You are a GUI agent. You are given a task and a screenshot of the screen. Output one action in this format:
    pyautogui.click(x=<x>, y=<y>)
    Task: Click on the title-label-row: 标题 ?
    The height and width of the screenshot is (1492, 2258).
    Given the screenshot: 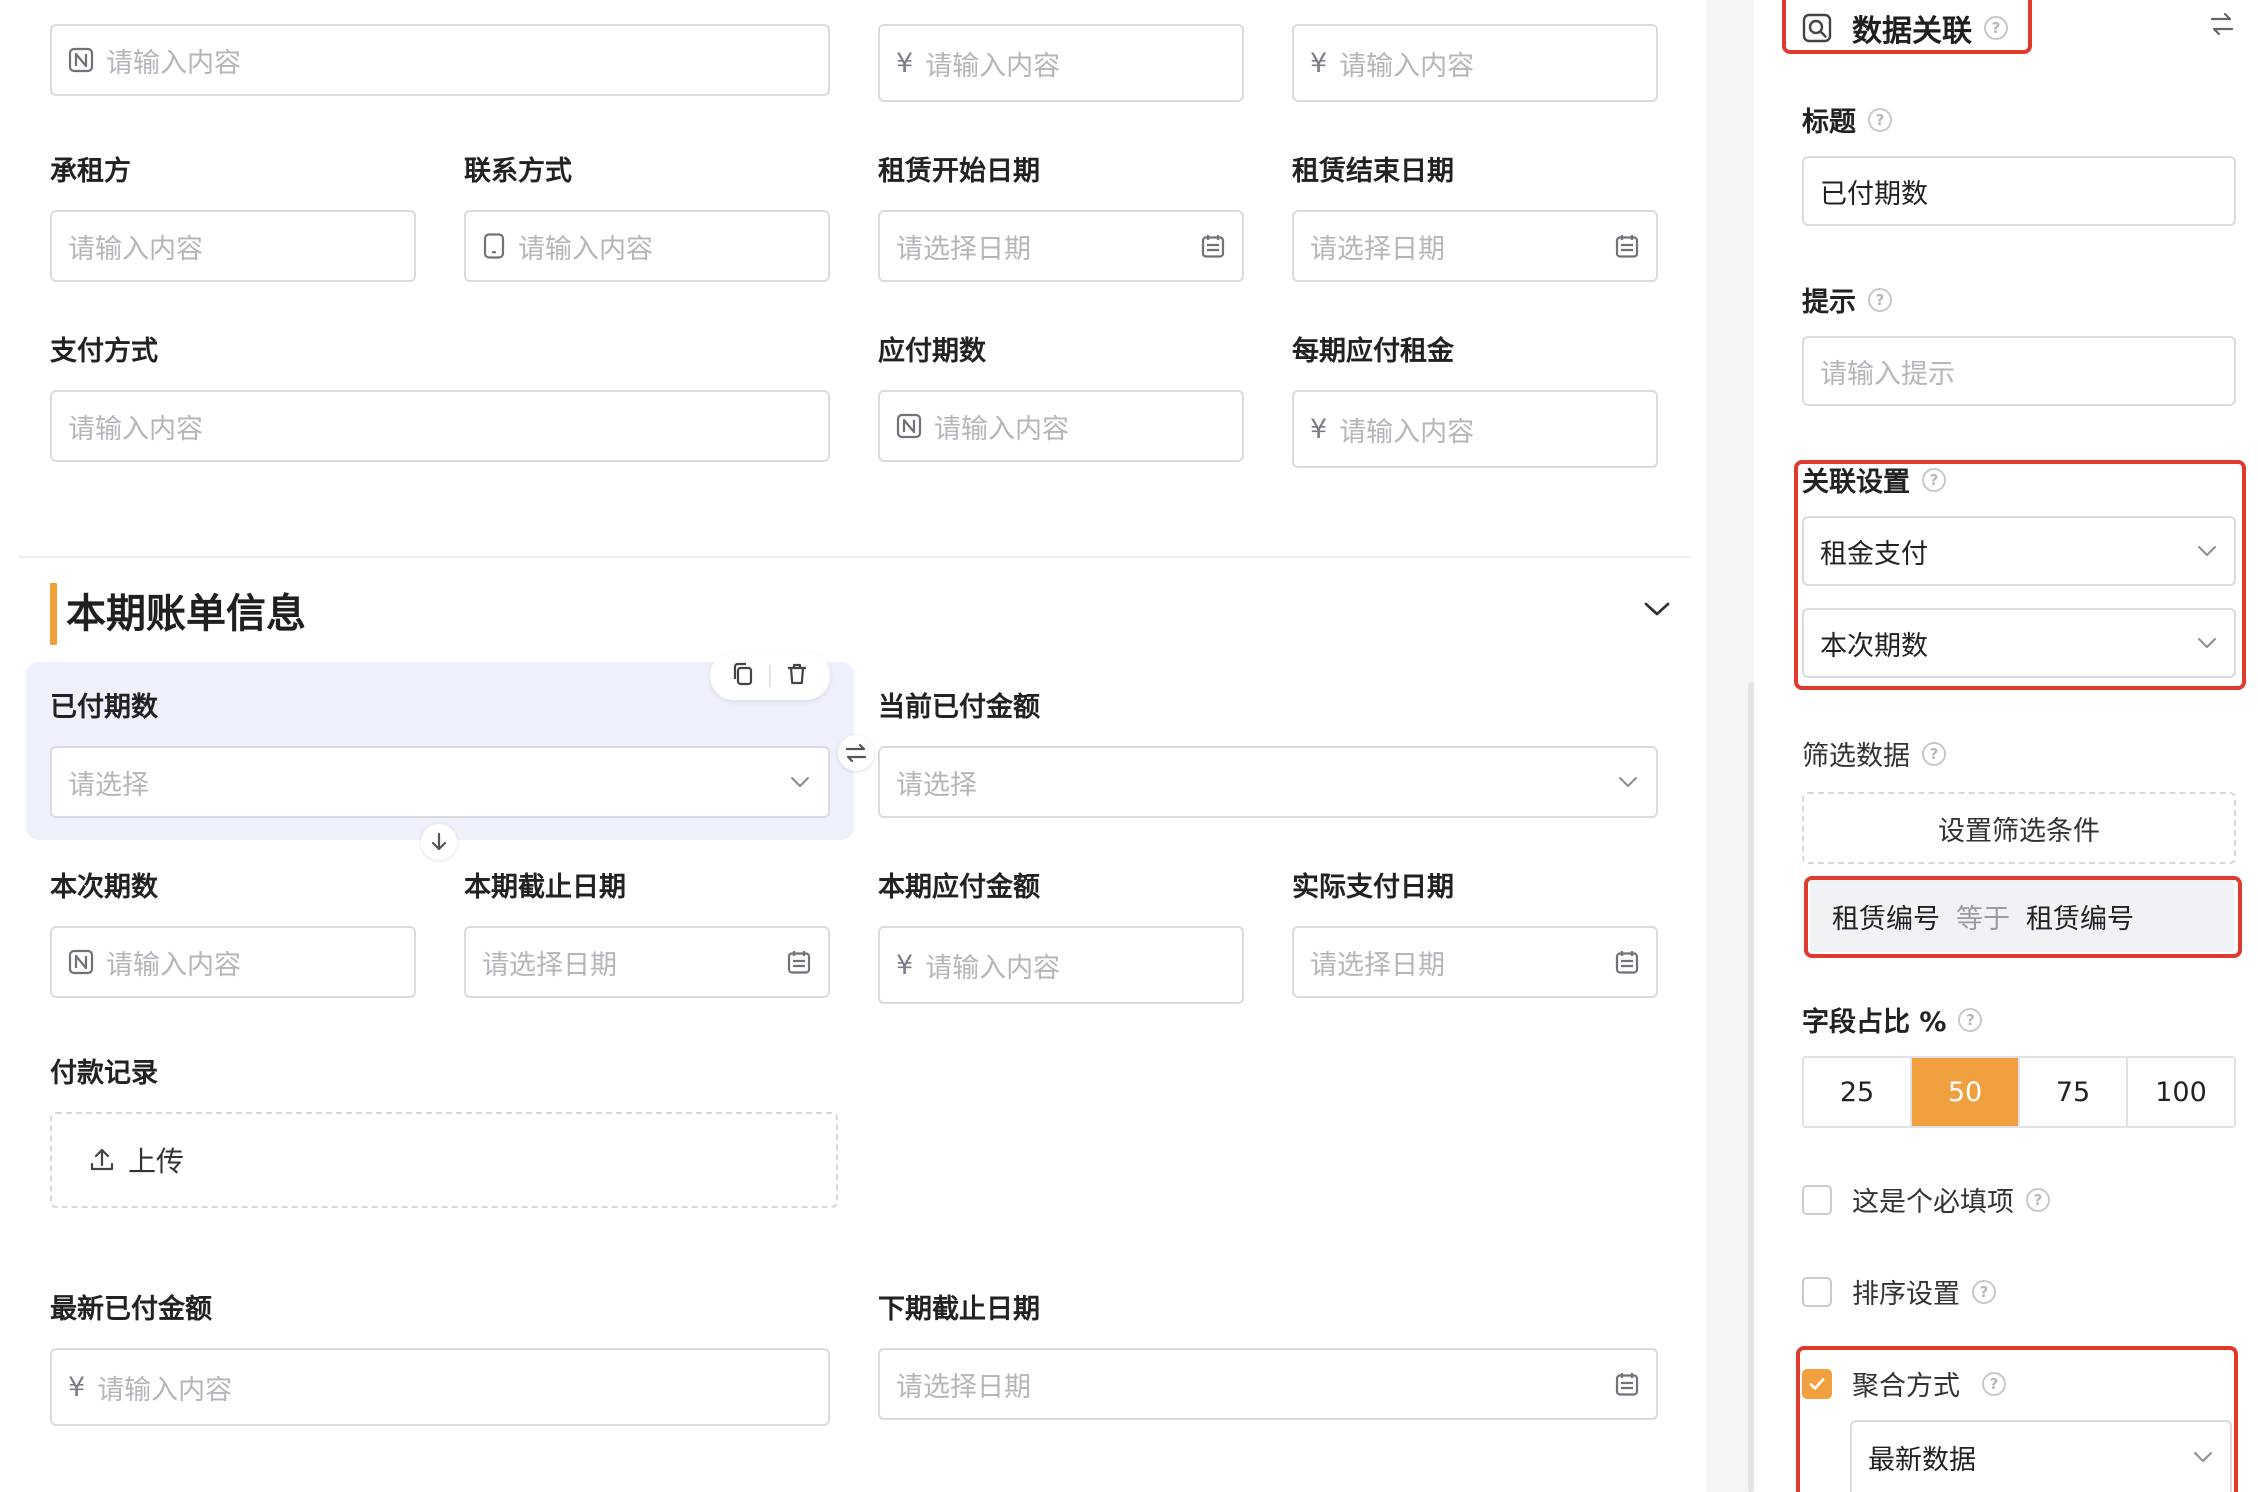 What is the action you would take?
    pyautogui.click(x=1847, y=119)
    